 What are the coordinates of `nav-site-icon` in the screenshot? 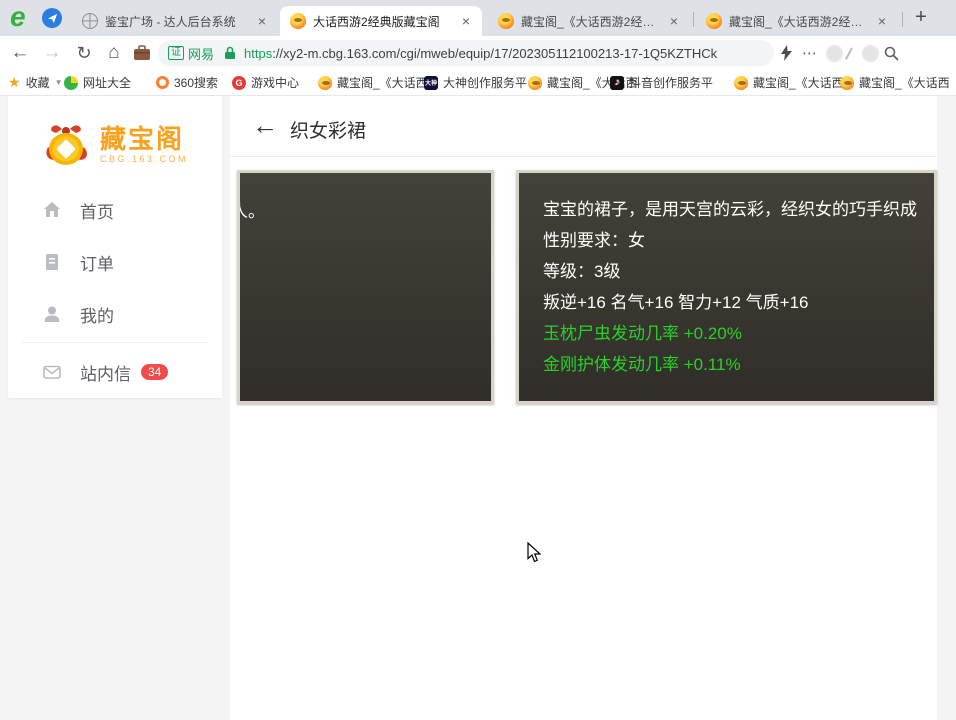 It's located at (71, 82).